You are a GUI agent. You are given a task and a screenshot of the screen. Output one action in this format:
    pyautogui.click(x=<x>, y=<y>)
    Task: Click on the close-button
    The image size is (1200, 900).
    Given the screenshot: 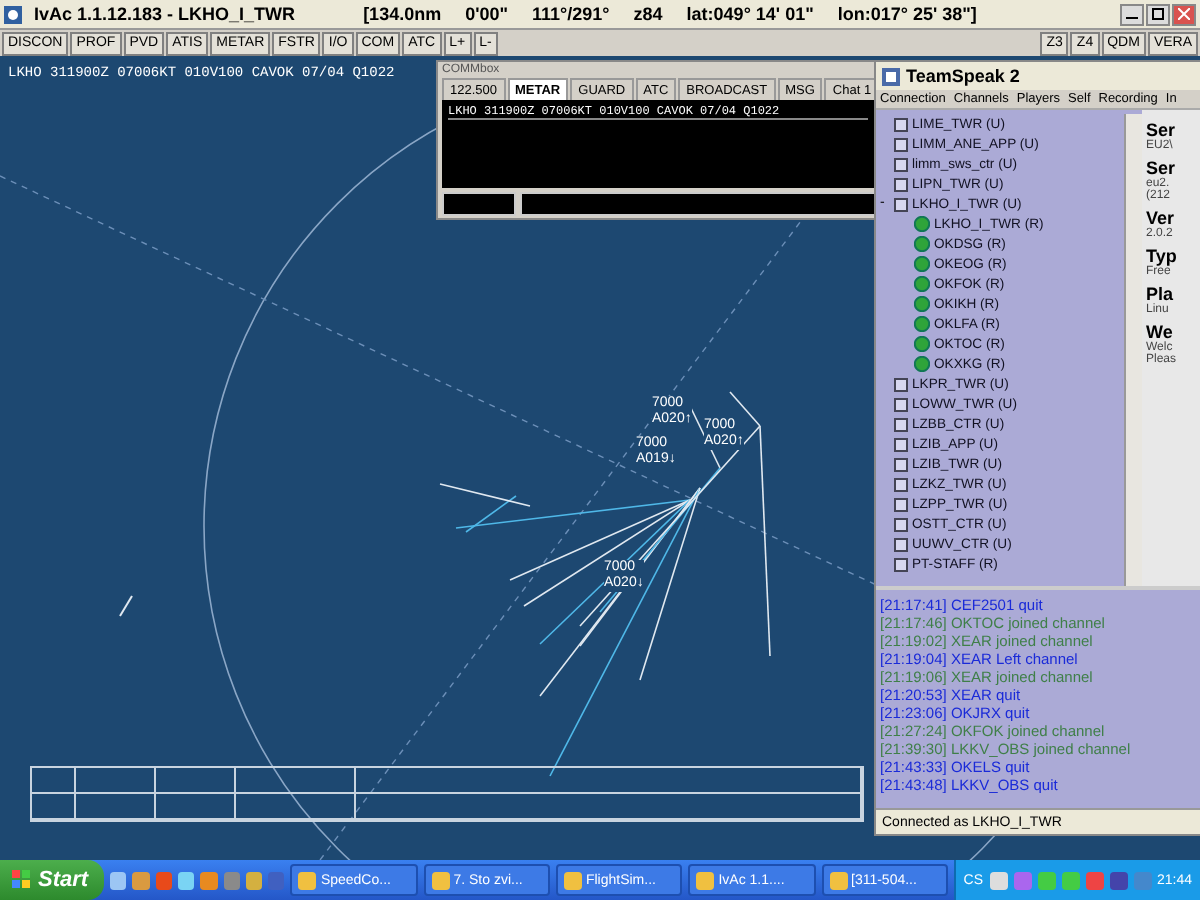 What is the action you would take?
    pyautogui.click(x=1184, y=14)
    